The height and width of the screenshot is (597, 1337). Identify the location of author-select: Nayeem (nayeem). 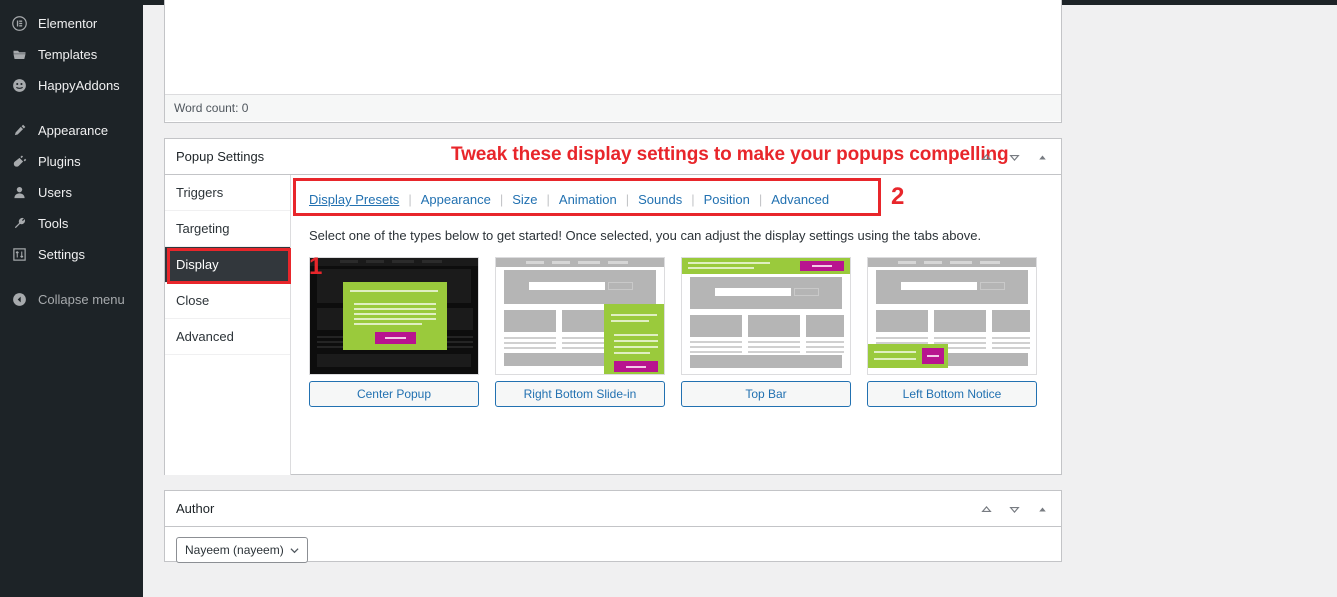
(242, 550).